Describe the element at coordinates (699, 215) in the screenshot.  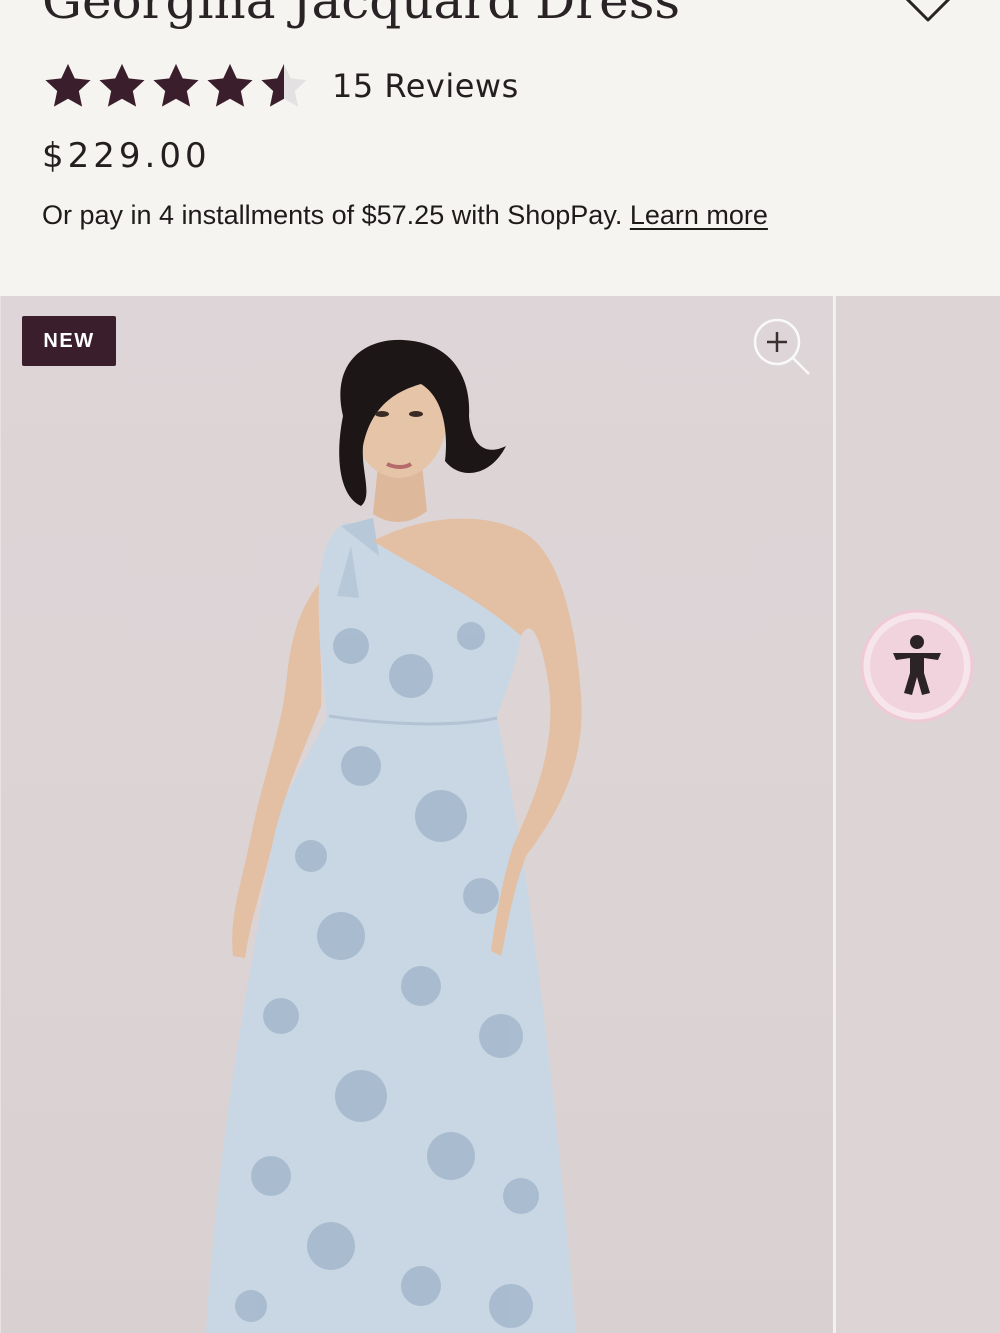
I see `learn-more-link: Learn more` at that location.